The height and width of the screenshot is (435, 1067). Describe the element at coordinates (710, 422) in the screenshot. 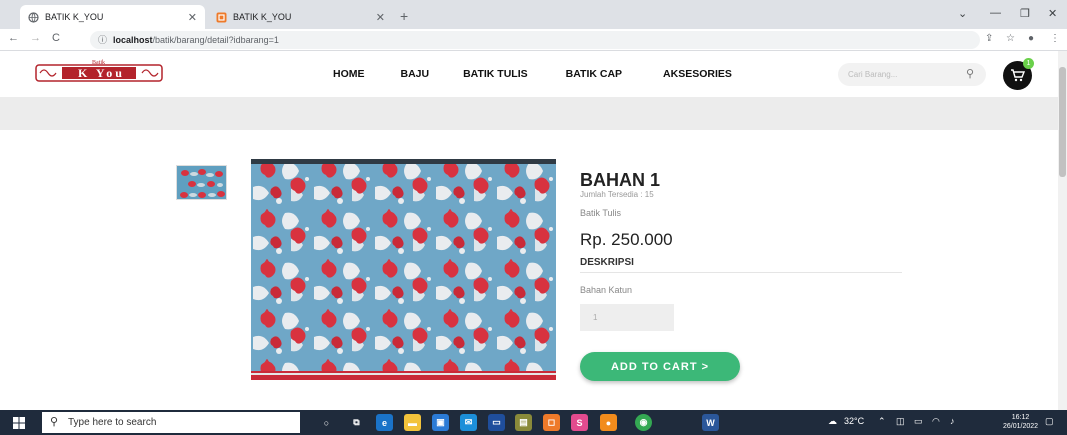

I see `word-icon: W` at that location.